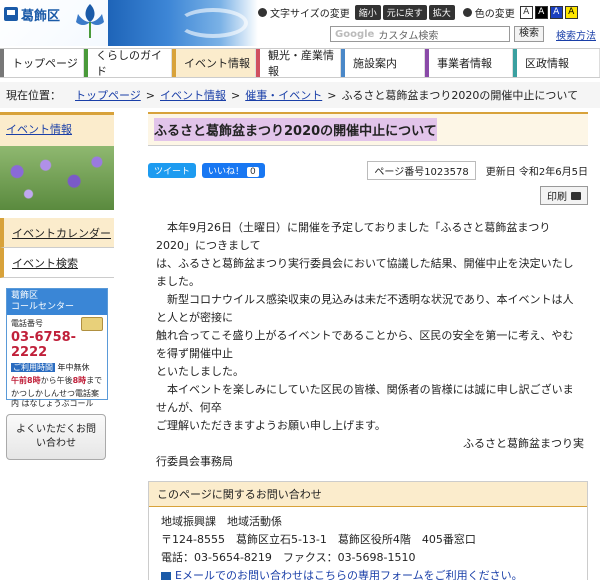 This screenshot has width=600, height=580. I want to click on shrink-text-button: 縮小, so click(367, 12).